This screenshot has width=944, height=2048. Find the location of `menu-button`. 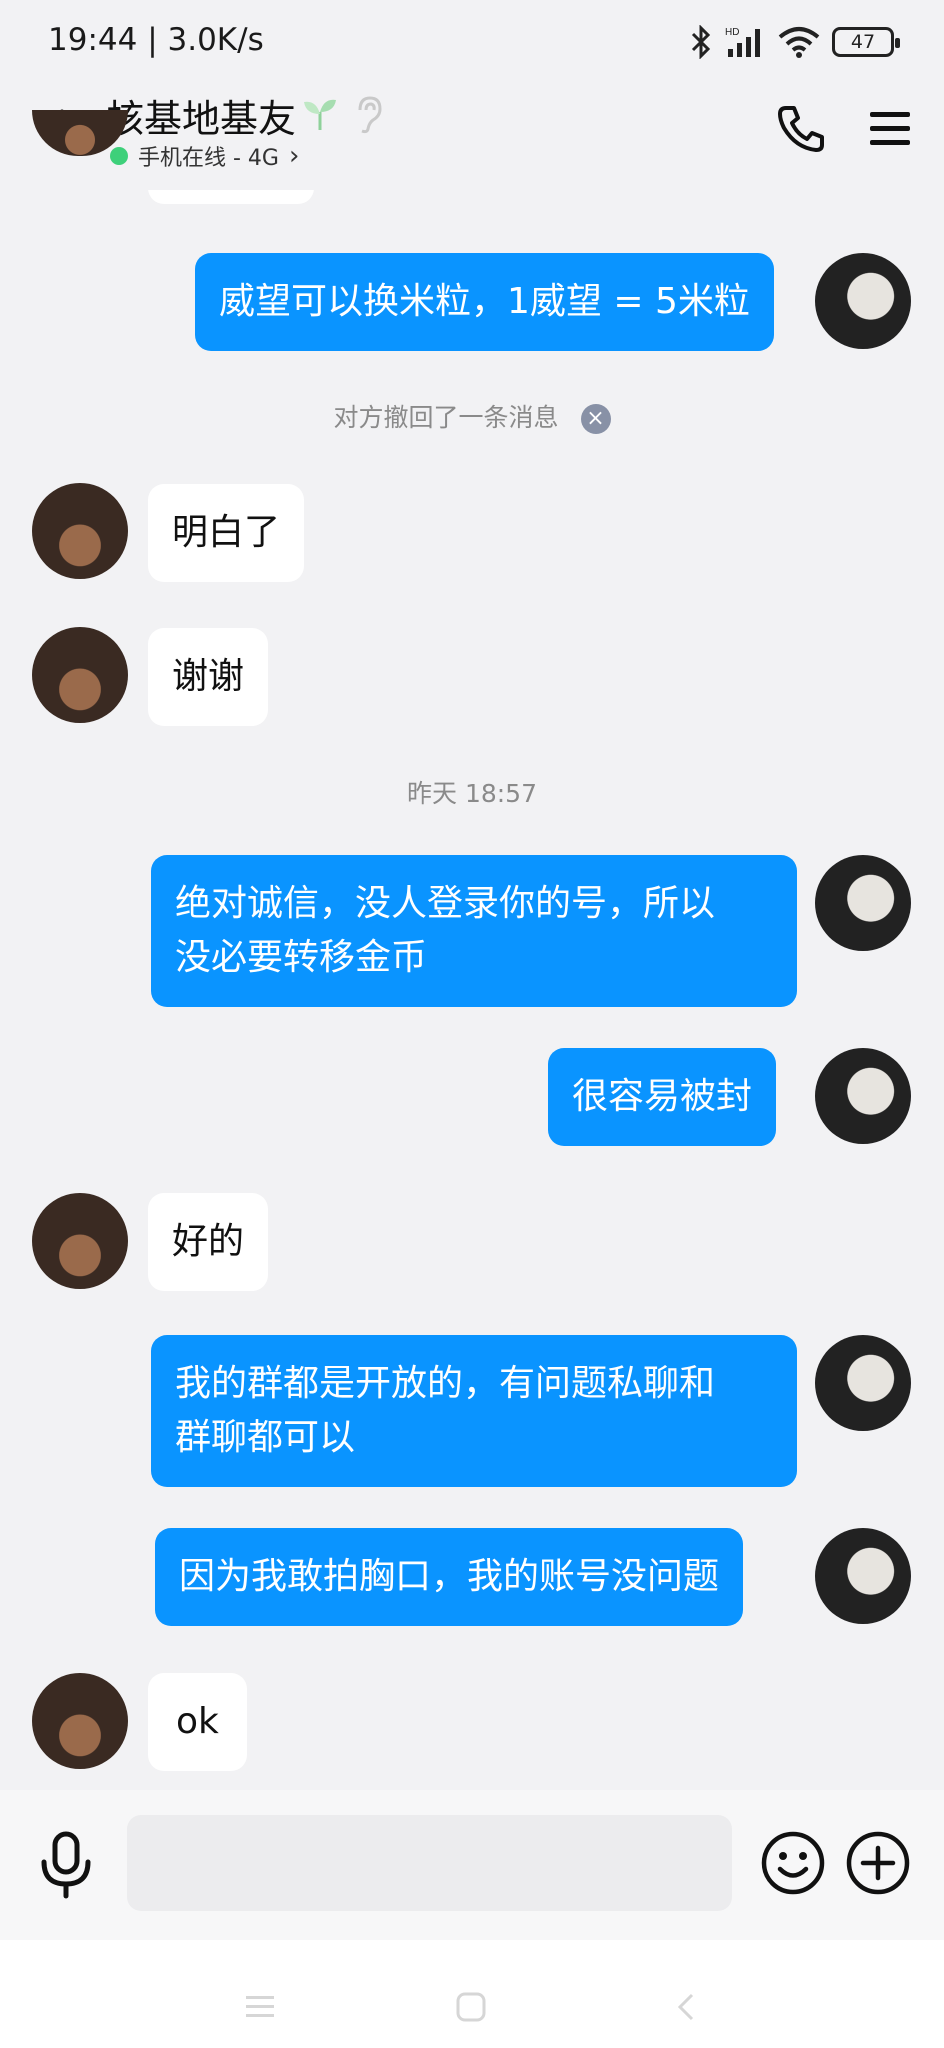

menu-button is located at coordinates (890, 128).